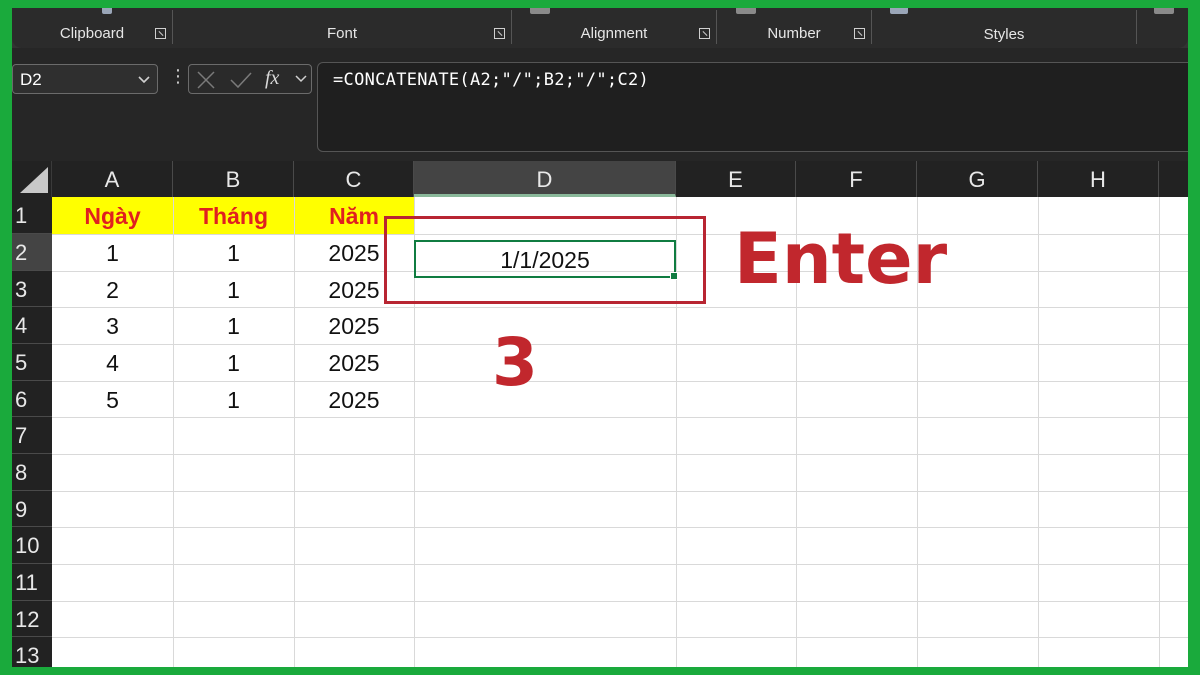 This screenshot has width=1200, height=675. I want to click on cell-b6: 1, so click(233, 399).